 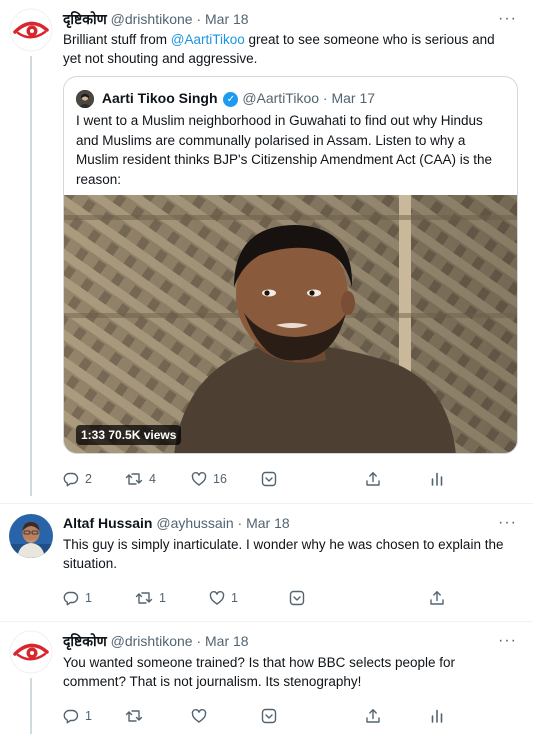 I want to click on quote-author-handle: @AartiTikoo, so click(x=280, y=98).